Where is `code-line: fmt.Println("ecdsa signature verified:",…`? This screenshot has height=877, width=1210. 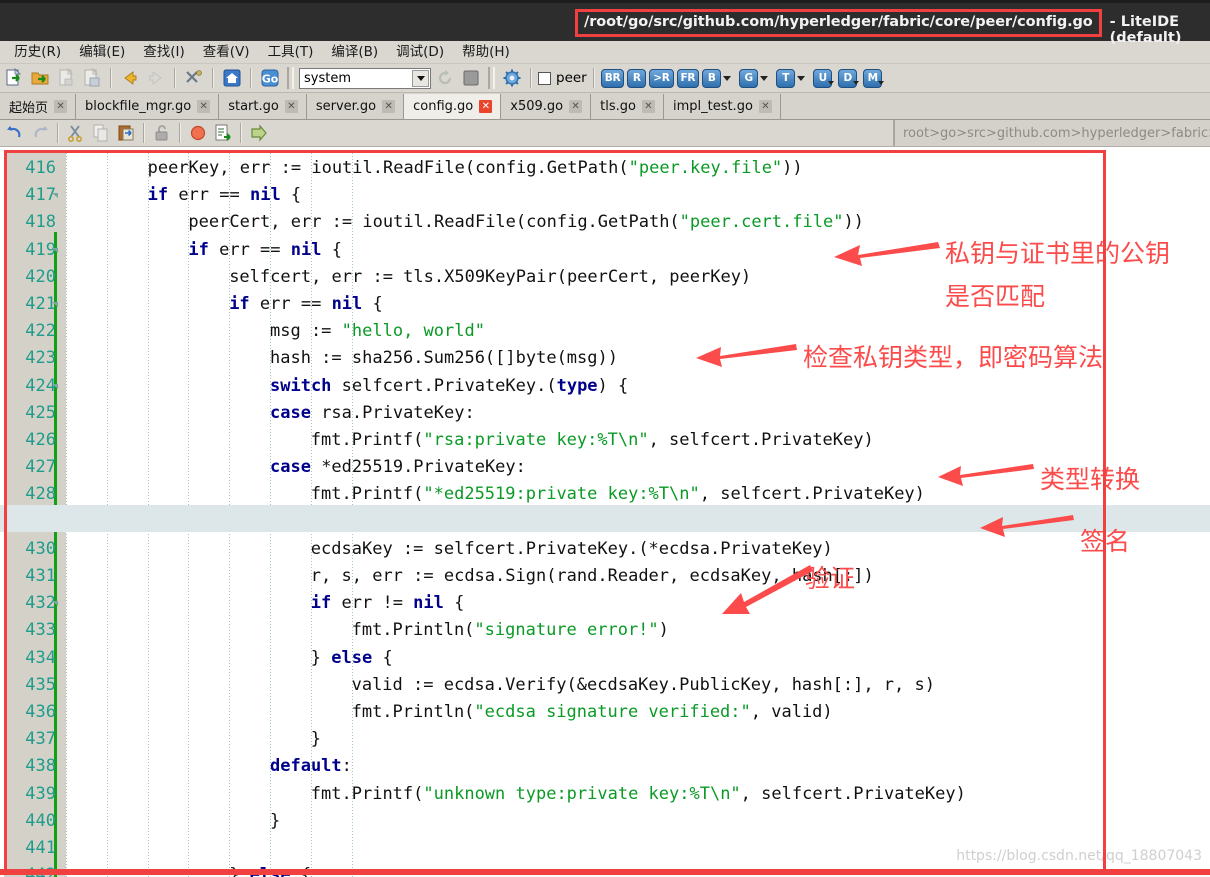
code-line: fmt.Println("ecdsa signature verified:",… is located at coordinates (592, 712).